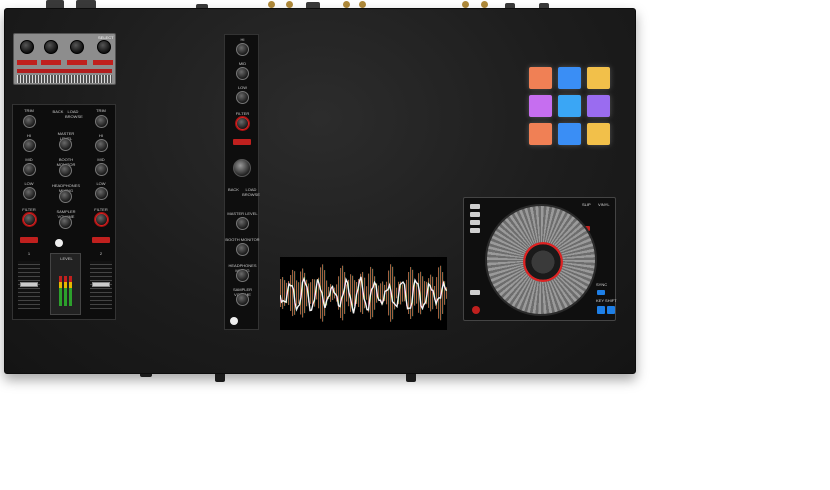  I want to click on headphones-mixing-knob-strip, so click(242, 275).